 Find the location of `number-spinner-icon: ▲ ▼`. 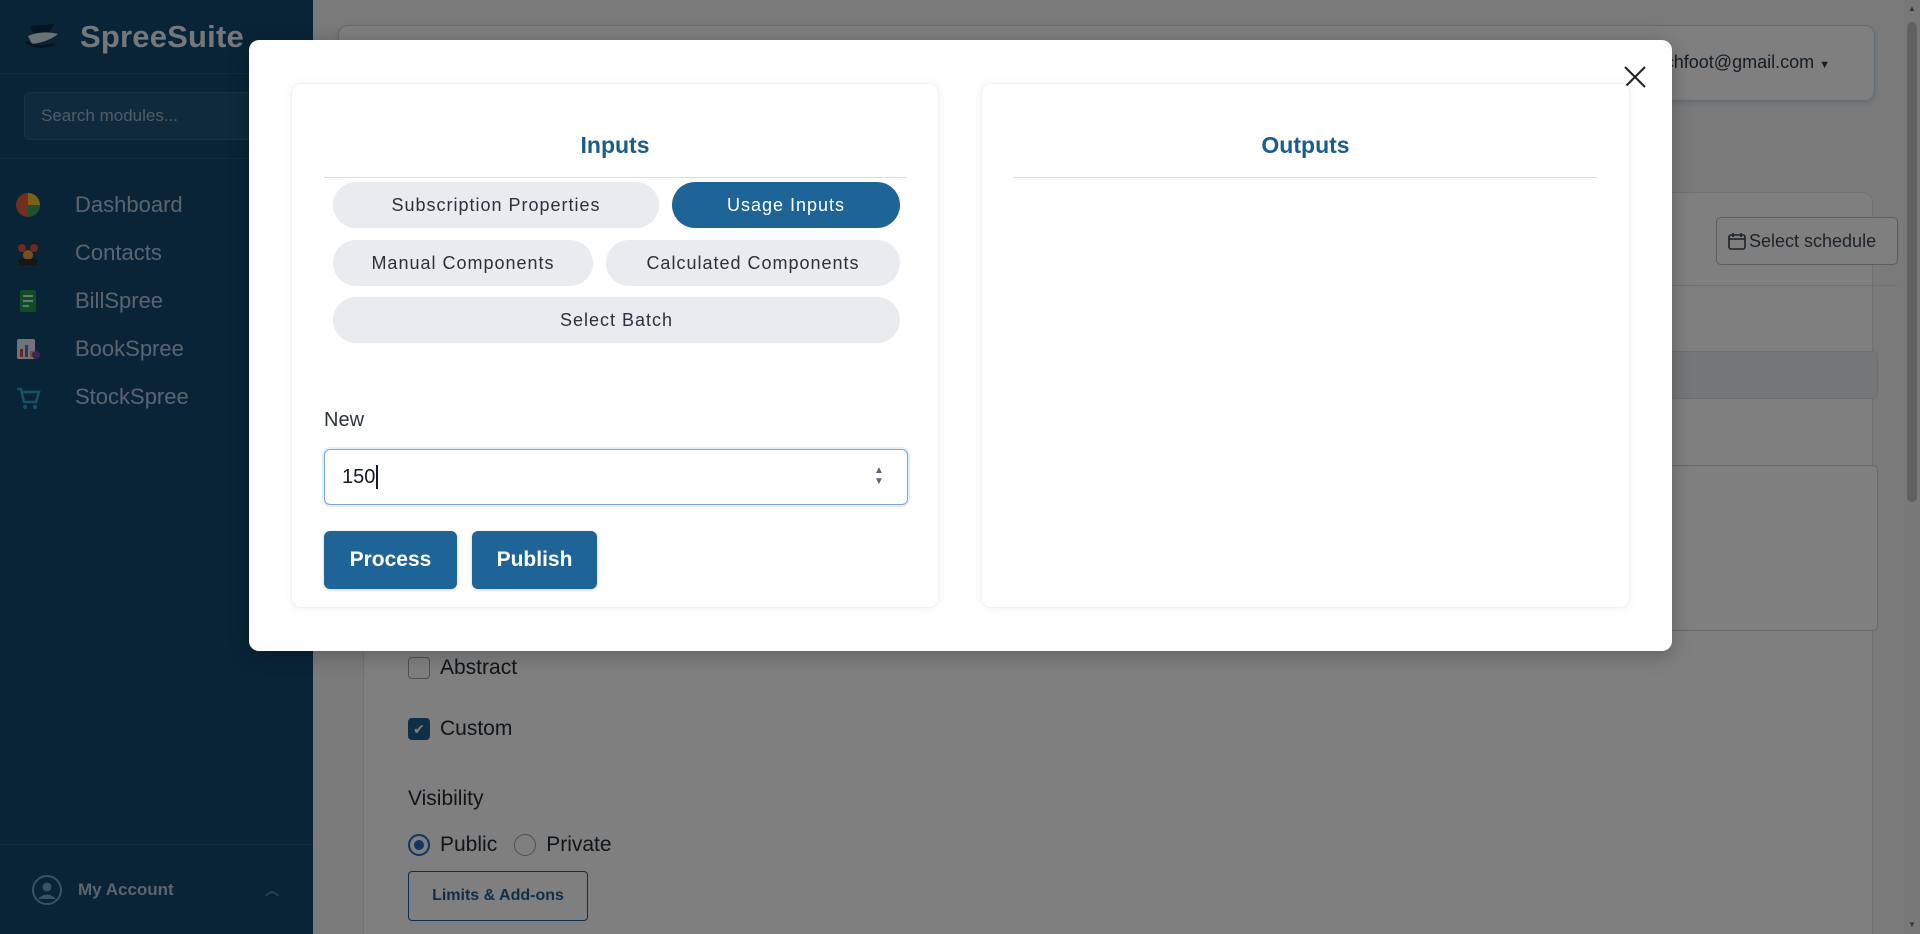

number-spinner-icon: ▲ ▼ is located at coordinates (879, 477).